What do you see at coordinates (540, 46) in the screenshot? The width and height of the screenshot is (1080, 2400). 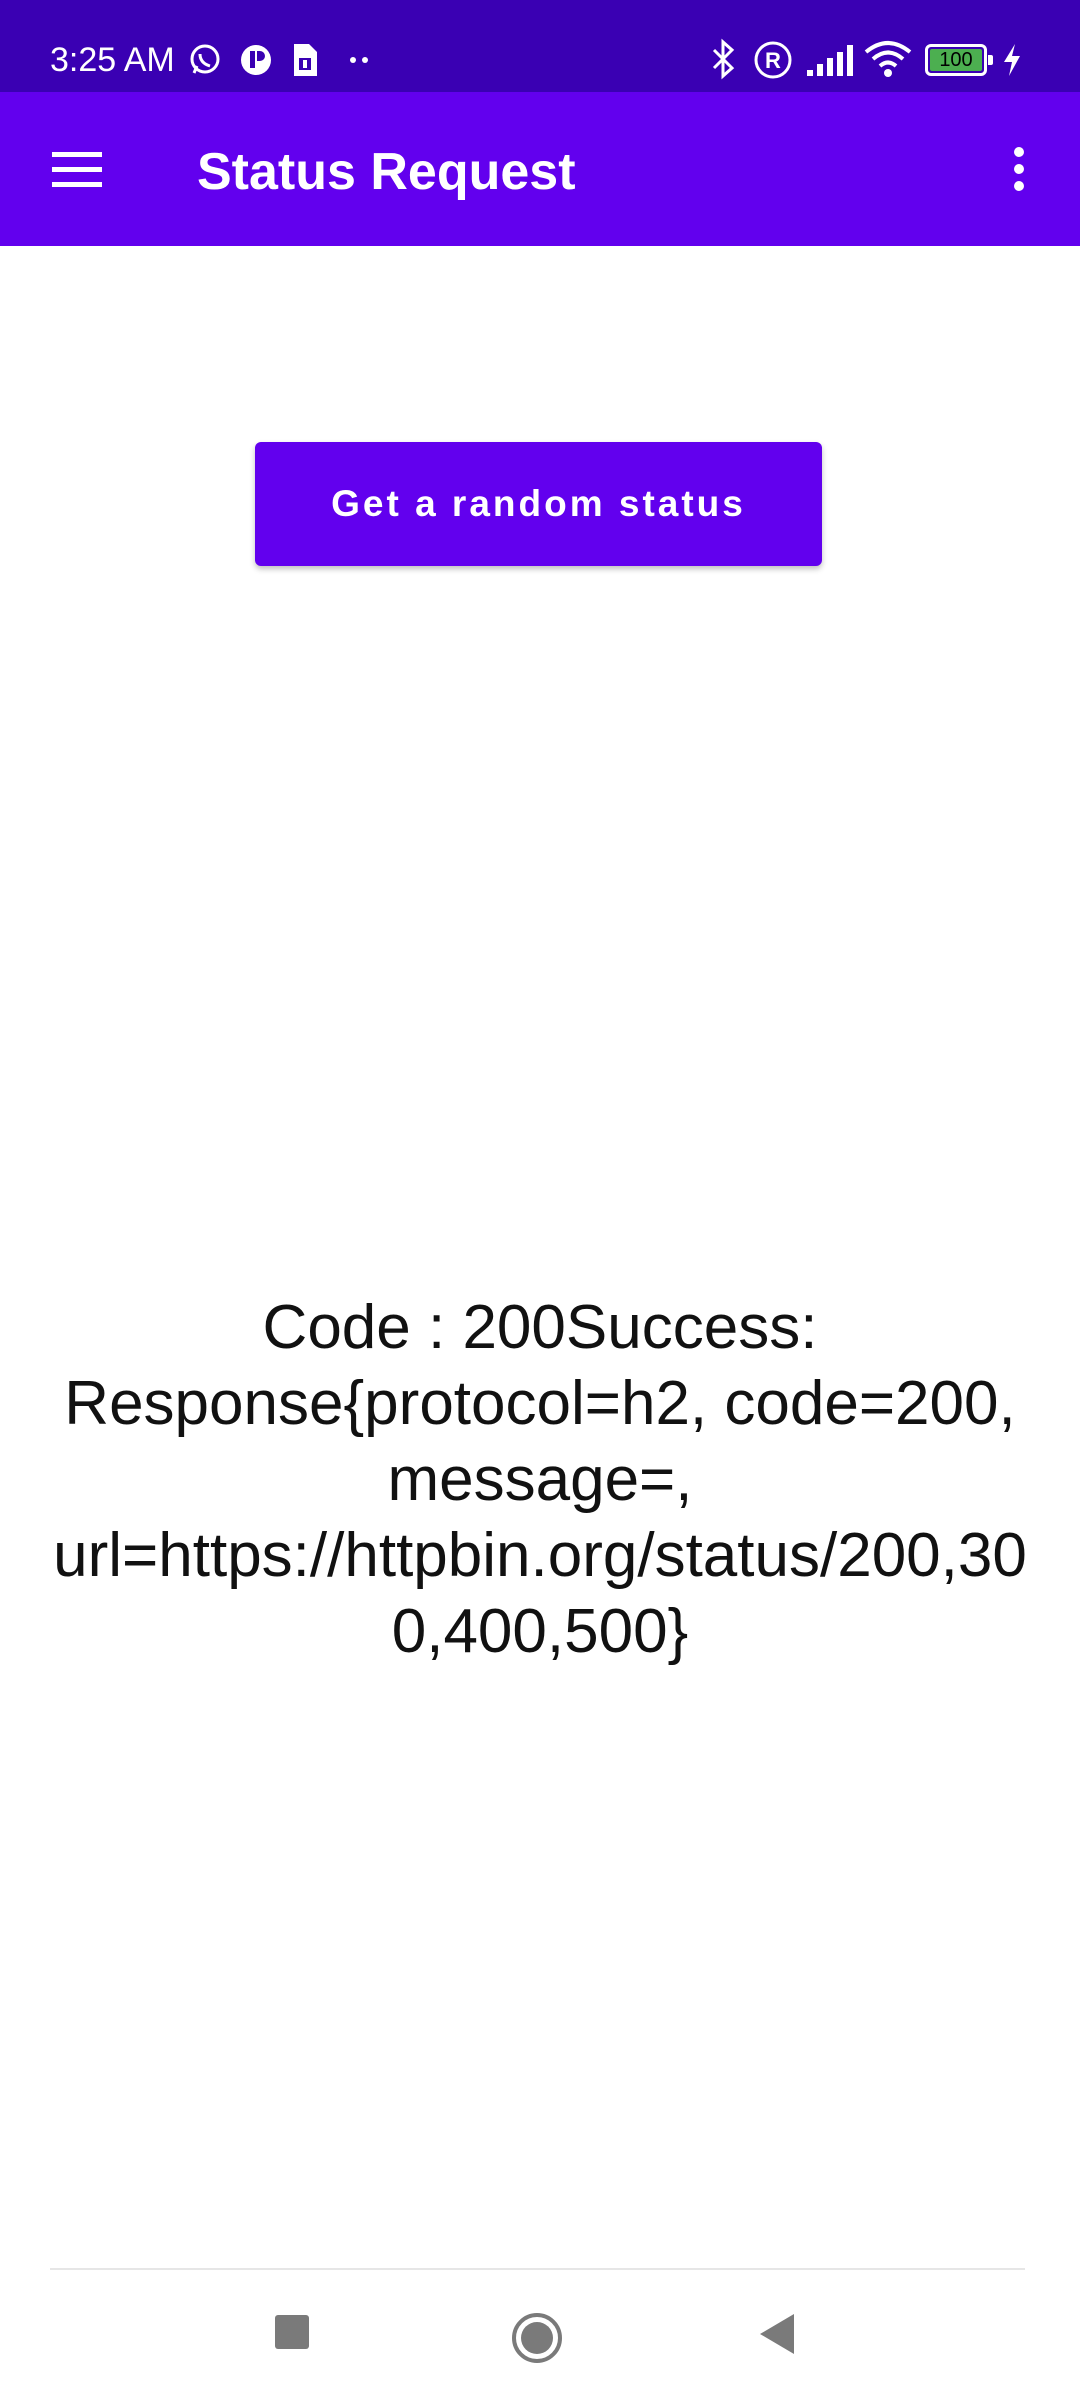 I see `status-bar: 3:25 AM R 100` at bounding box center [540, 46].